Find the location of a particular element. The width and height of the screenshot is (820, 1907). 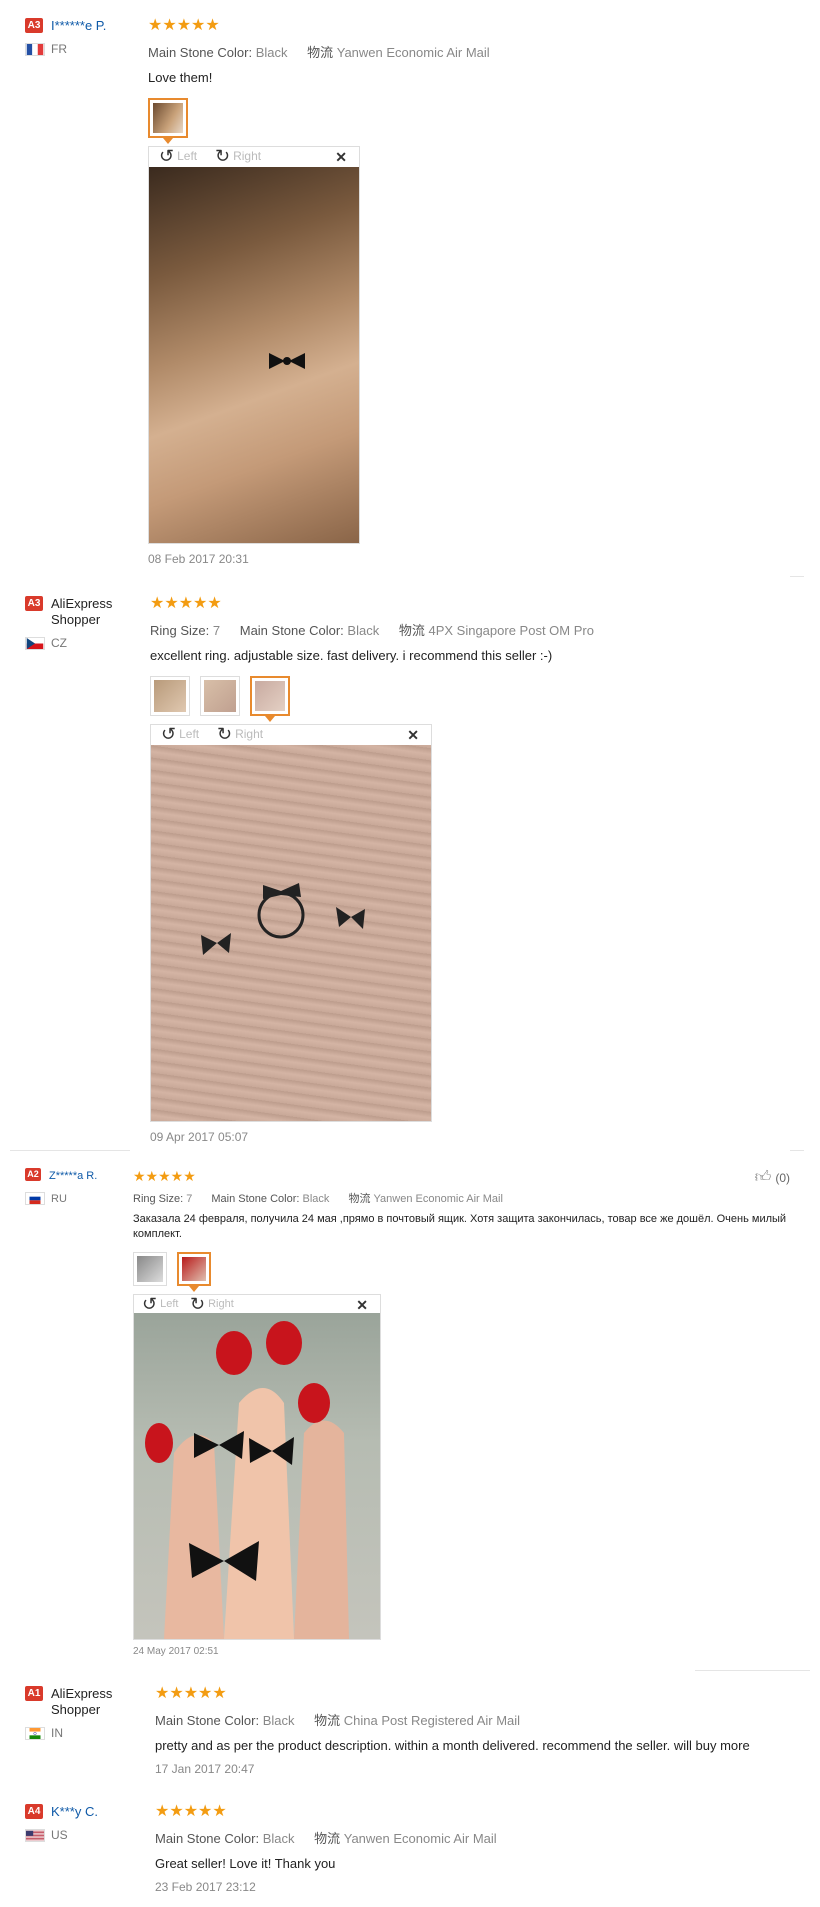

flag-us-icon is located at coordinates (35, 1835).